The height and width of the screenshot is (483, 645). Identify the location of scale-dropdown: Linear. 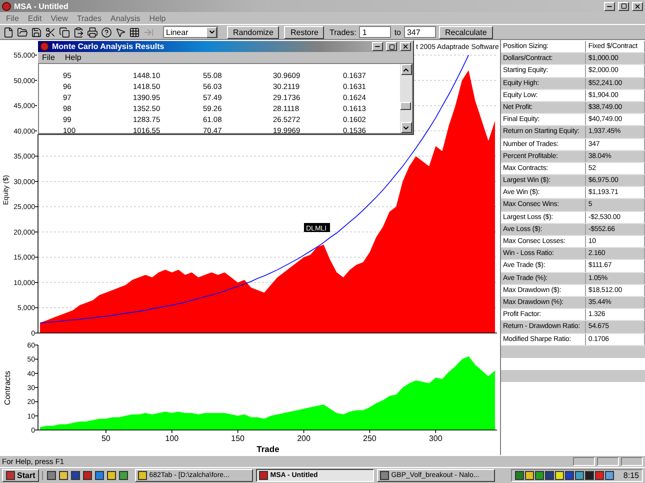
(190, 32).